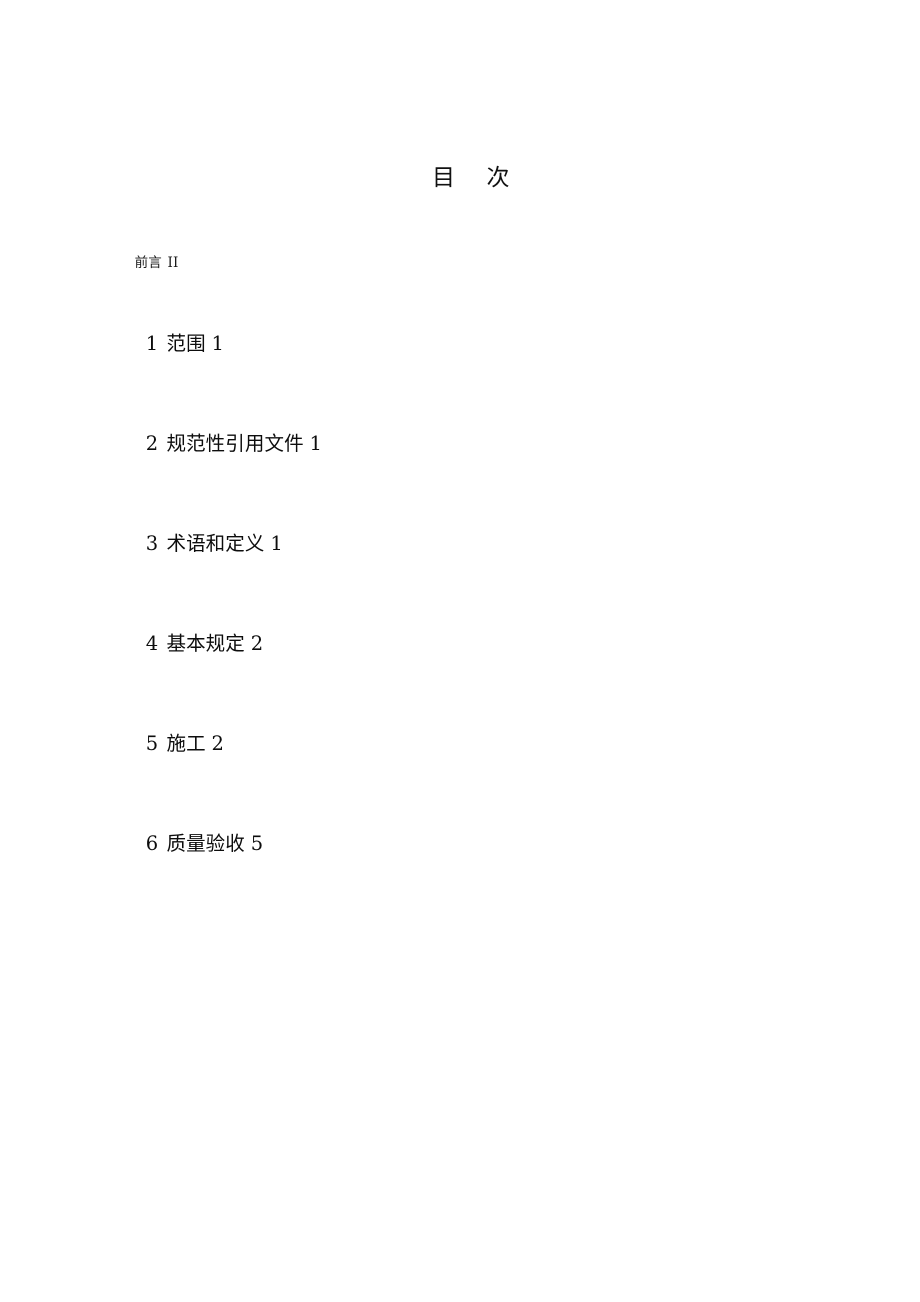 The height and width of the screenshot is (1302, 920). Describe the element at coordinates (152, 643) in the screenshot. I see `toc-entry-number: 4` at that location.